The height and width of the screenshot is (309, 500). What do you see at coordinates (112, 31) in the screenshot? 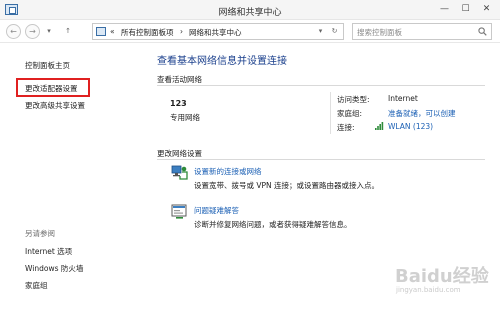
I see `breadcrumb-overflow: «` at bounding box center [112, 31].